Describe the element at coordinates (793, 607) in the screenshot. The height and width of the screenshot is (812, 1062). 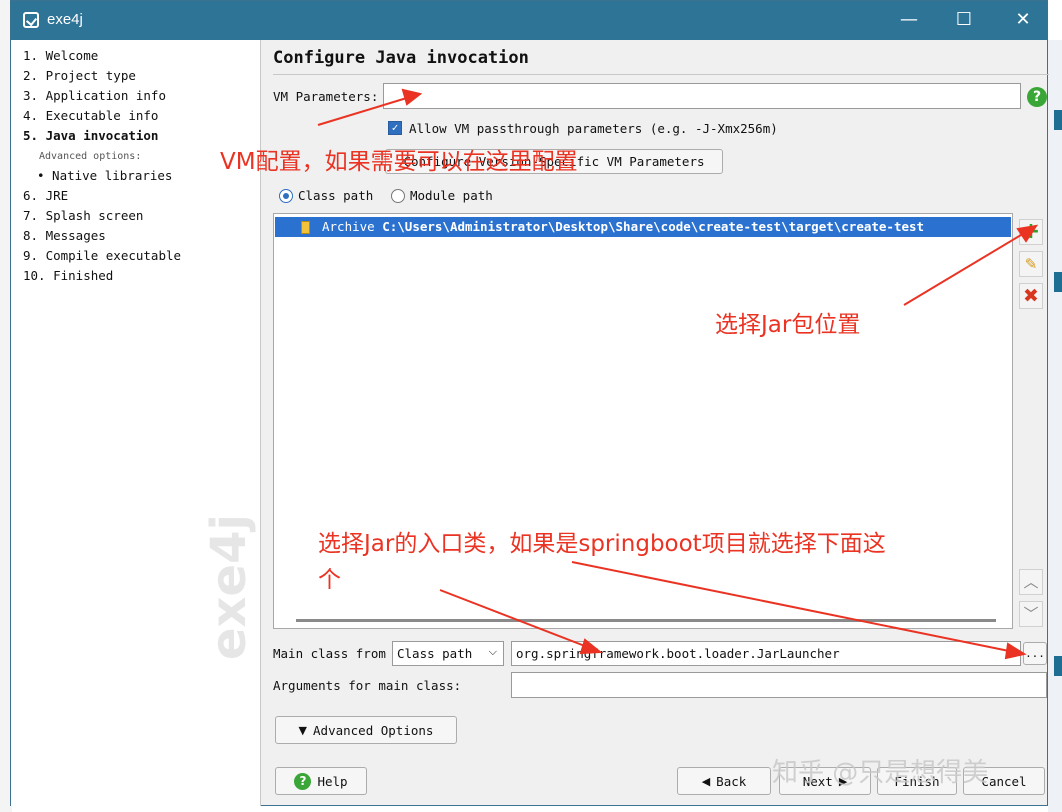
I see `arrow-to-browse-button` at that location.